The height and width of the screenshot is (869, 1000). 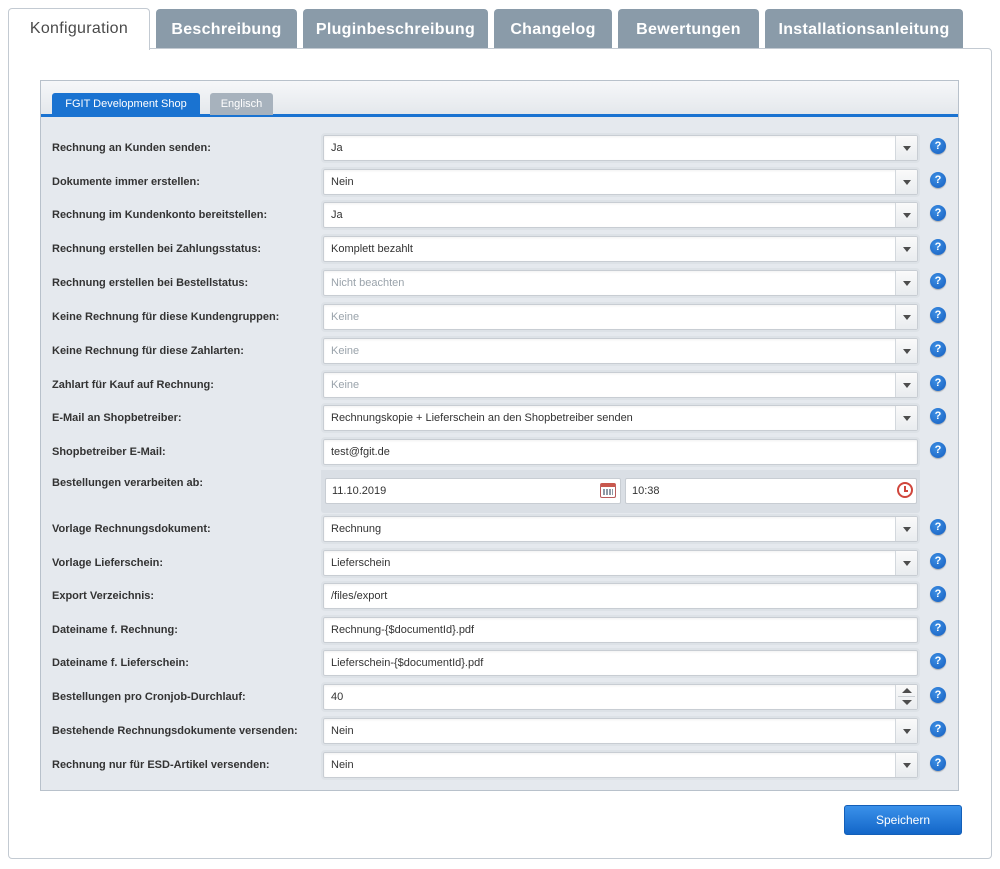 What do you see at coordinates (620, 249) in the screenshot?
I see `payment-status-select: Komplett bezahlt` at bounding box center [620, 249].